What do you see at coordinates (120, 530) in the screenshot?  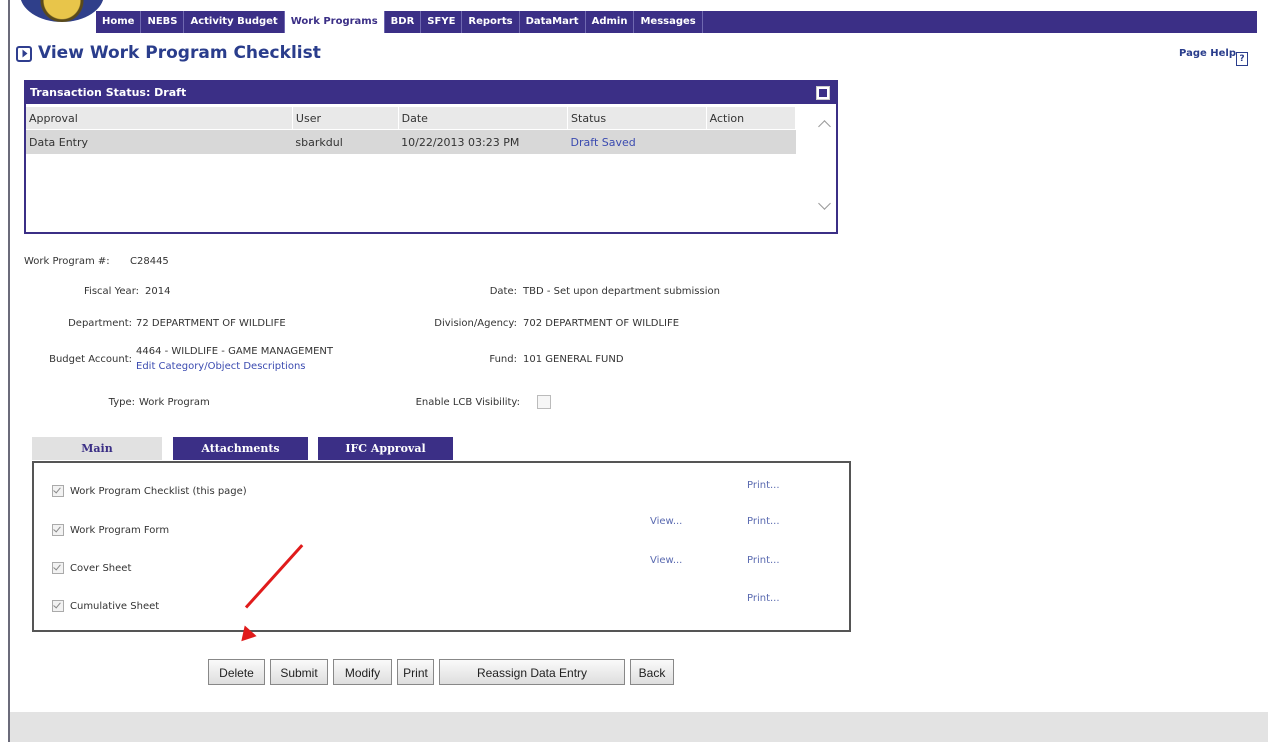 I see `checklist-item-label: Work Program Form` at bounding box center [120, 530].